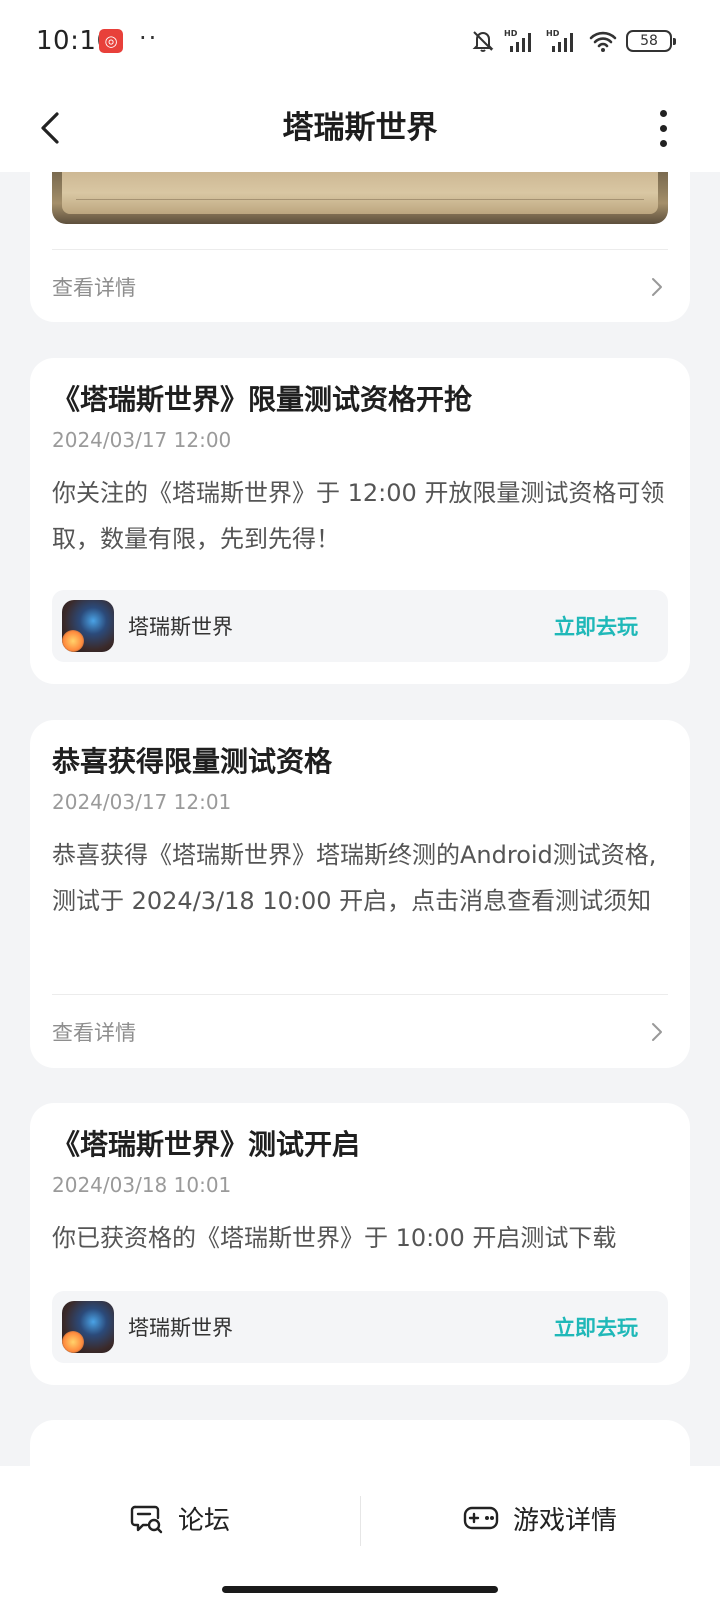 The width and height of the screenshot is (720, 1600). I want to click on message-card: 查看详情, so click(360, 247).